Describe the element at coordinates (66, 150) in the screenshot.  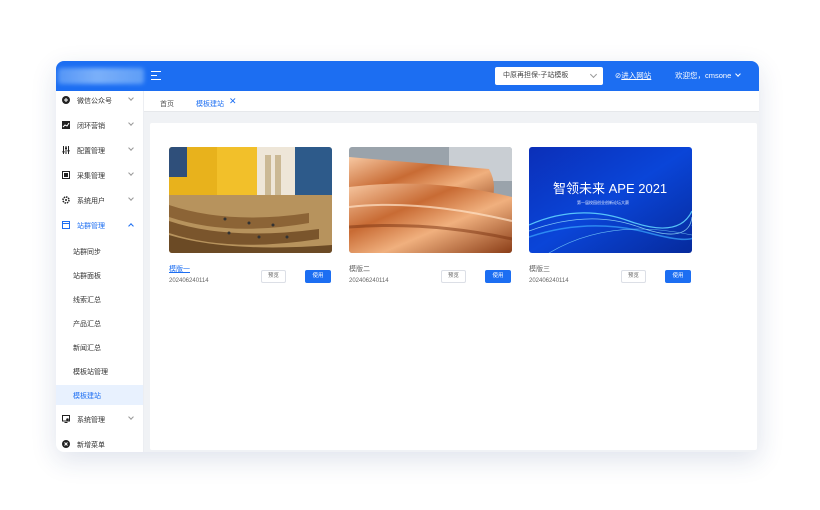
I see `sliders-icon` at that location.